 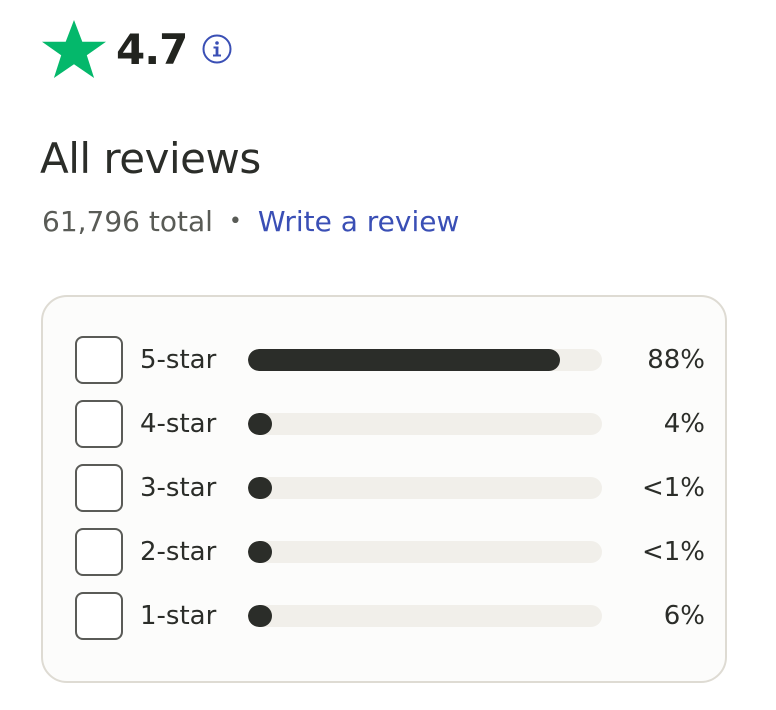 I want to click on checkbox-5-star, so click(x=99, y=360).